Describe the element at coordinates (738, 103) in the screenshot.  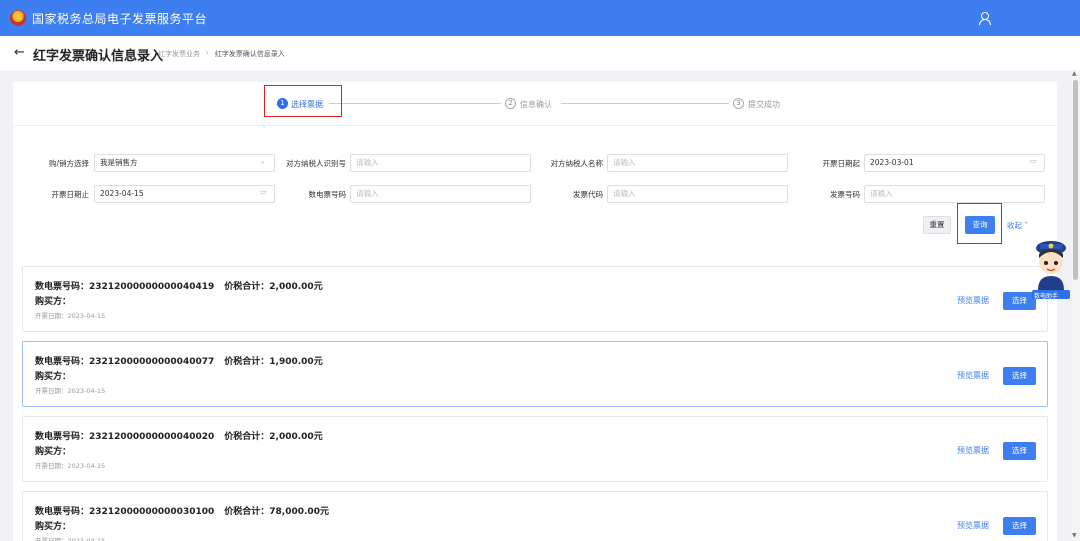
I see `step-3-number: 3` at that location.